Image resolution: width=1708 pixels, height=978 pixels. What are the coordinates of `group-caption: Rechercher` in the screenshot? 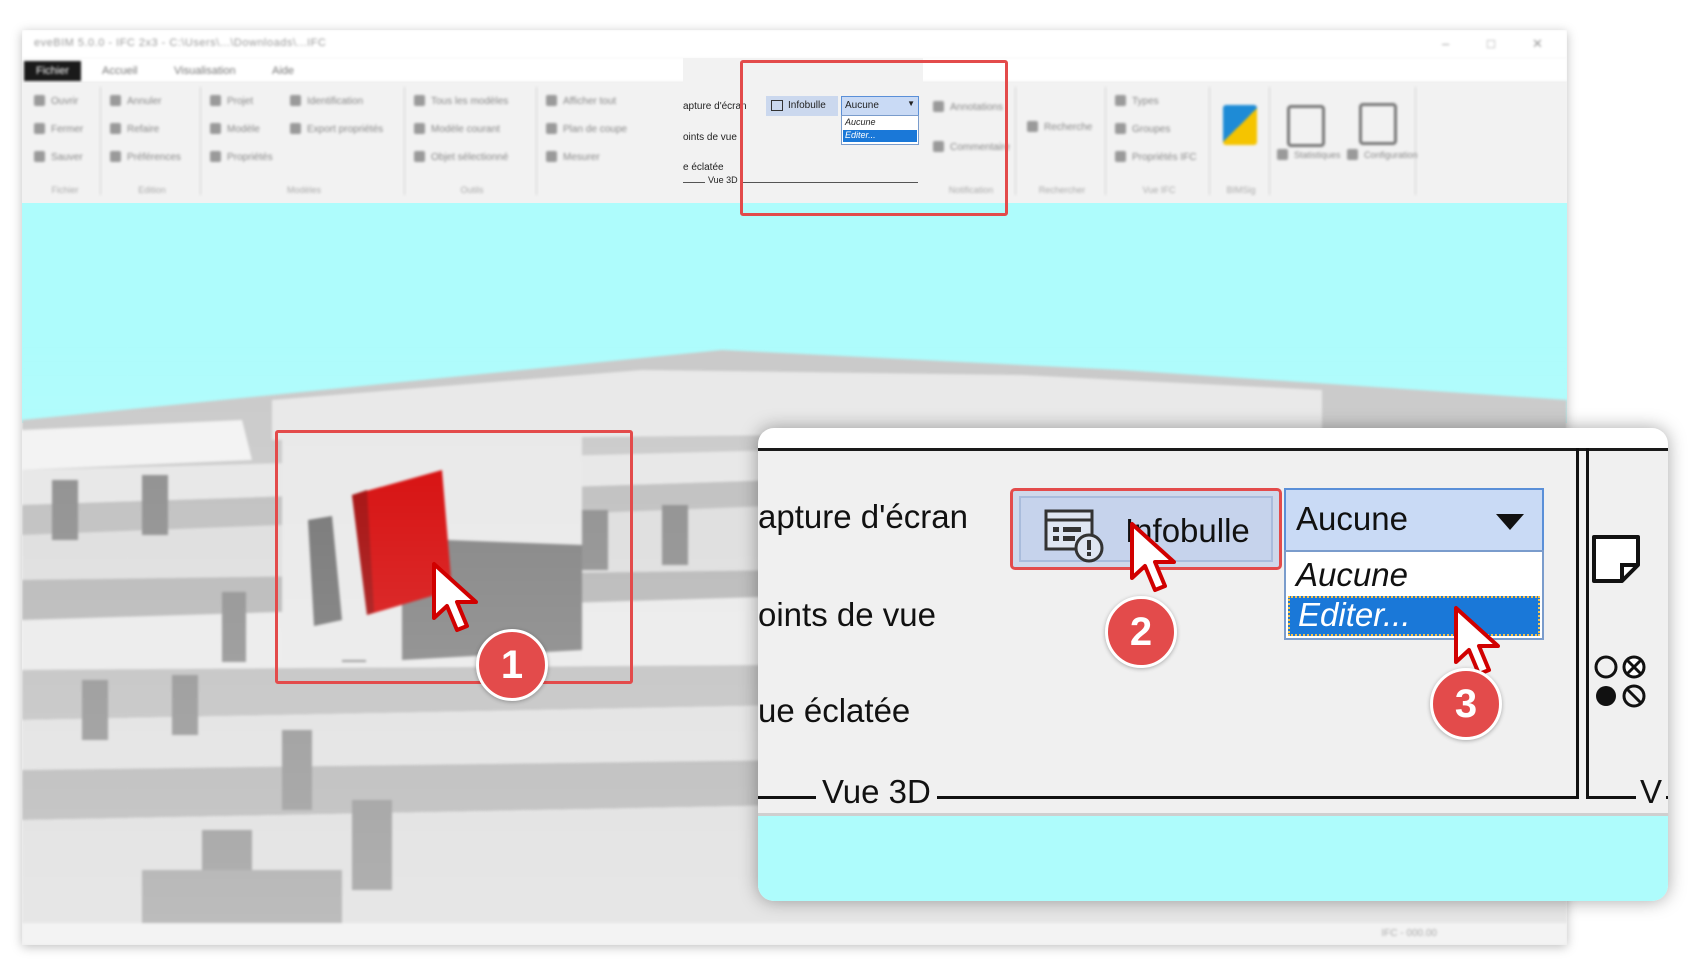 It's located at (1062, 190).